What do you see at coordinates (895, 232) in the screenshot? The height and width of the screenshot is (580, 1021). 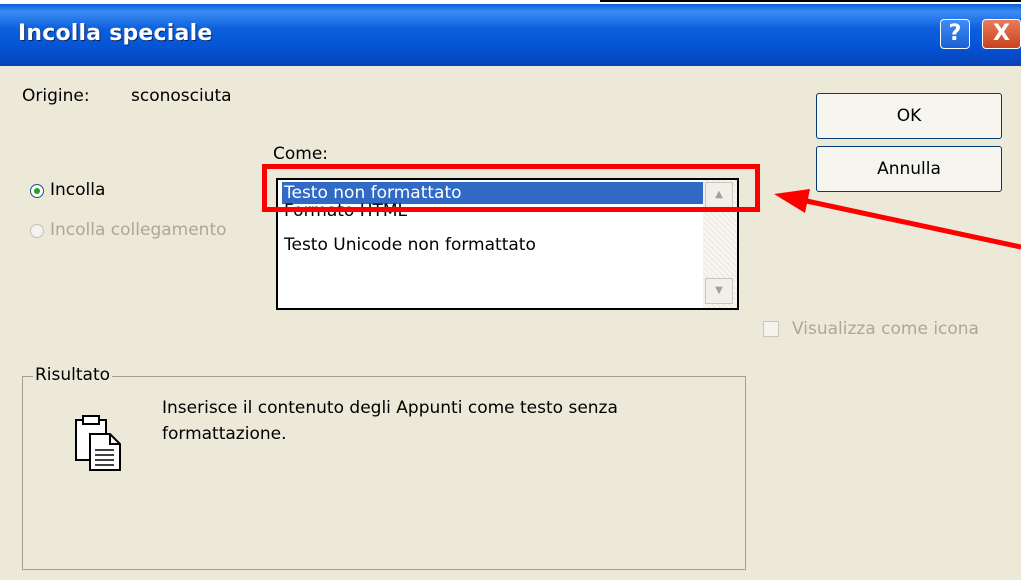 I see `annotation-arrow` at bounding box center [895, 232].